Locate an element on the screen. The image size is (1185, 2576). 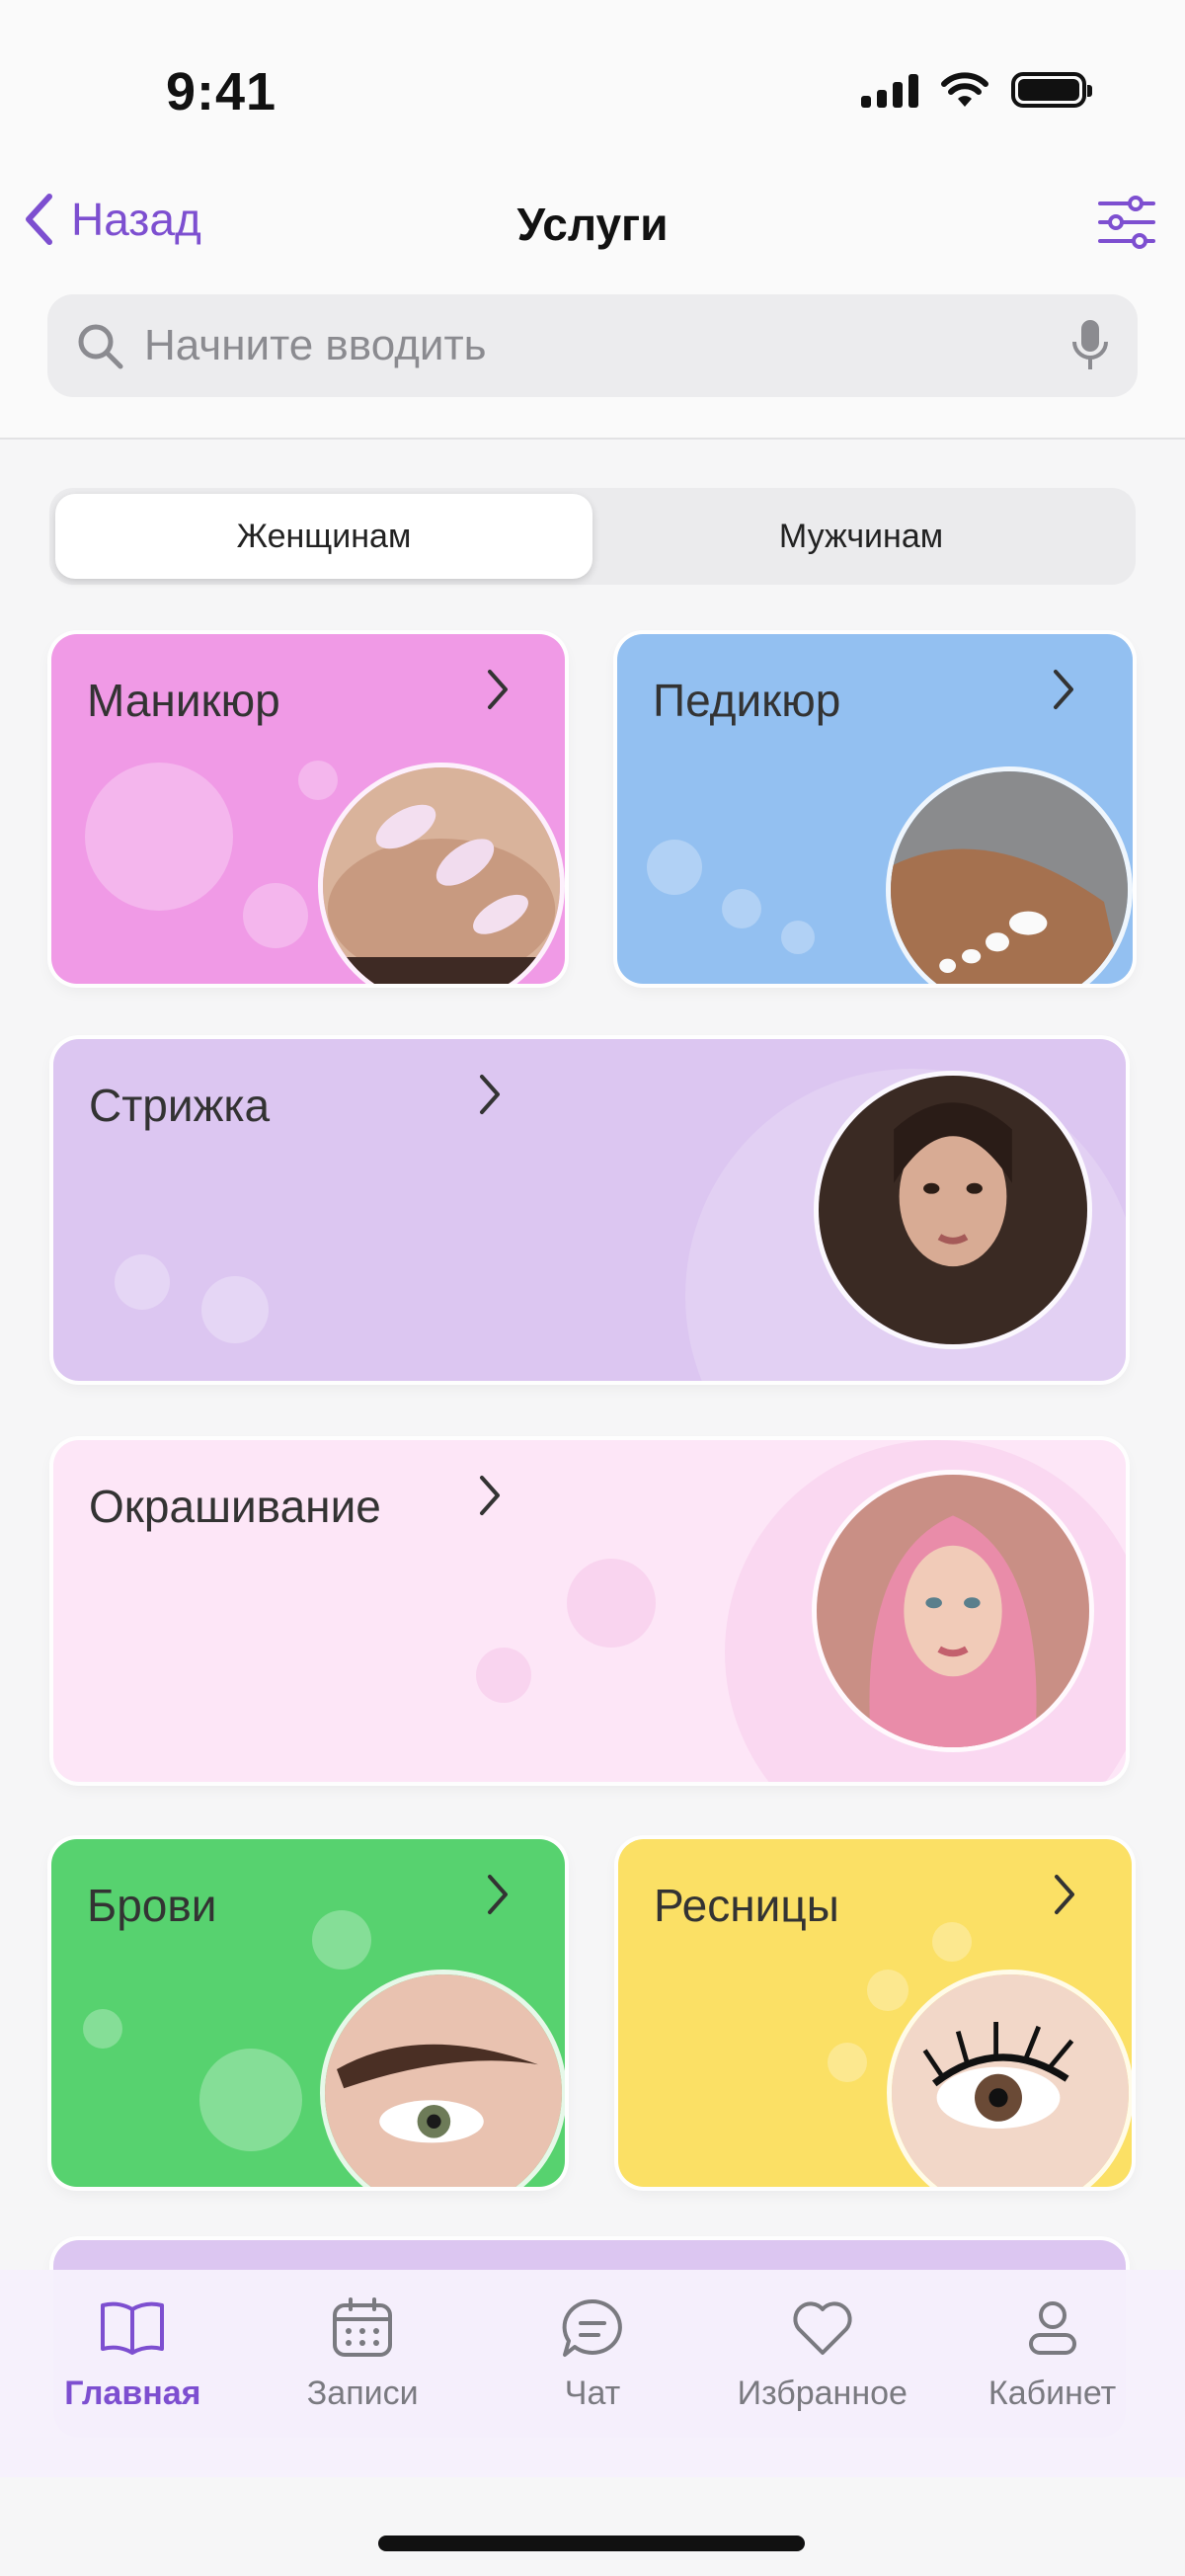
profile-icon is located at coordinates (1052, 2328).